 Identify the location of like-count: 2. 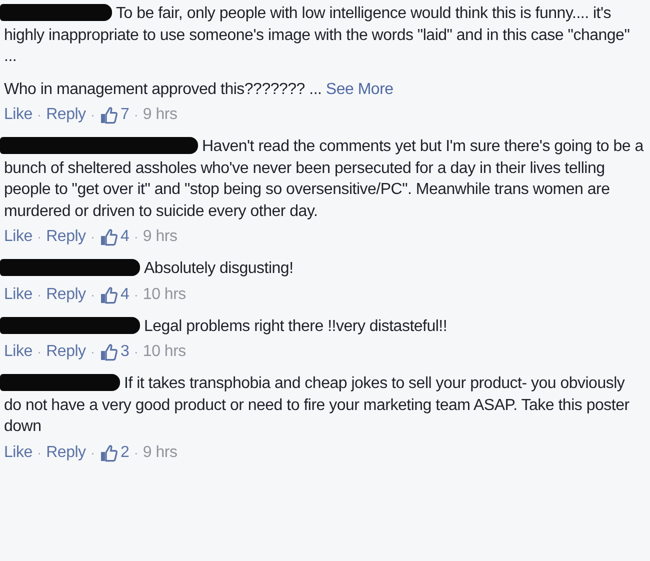
(125, 452).